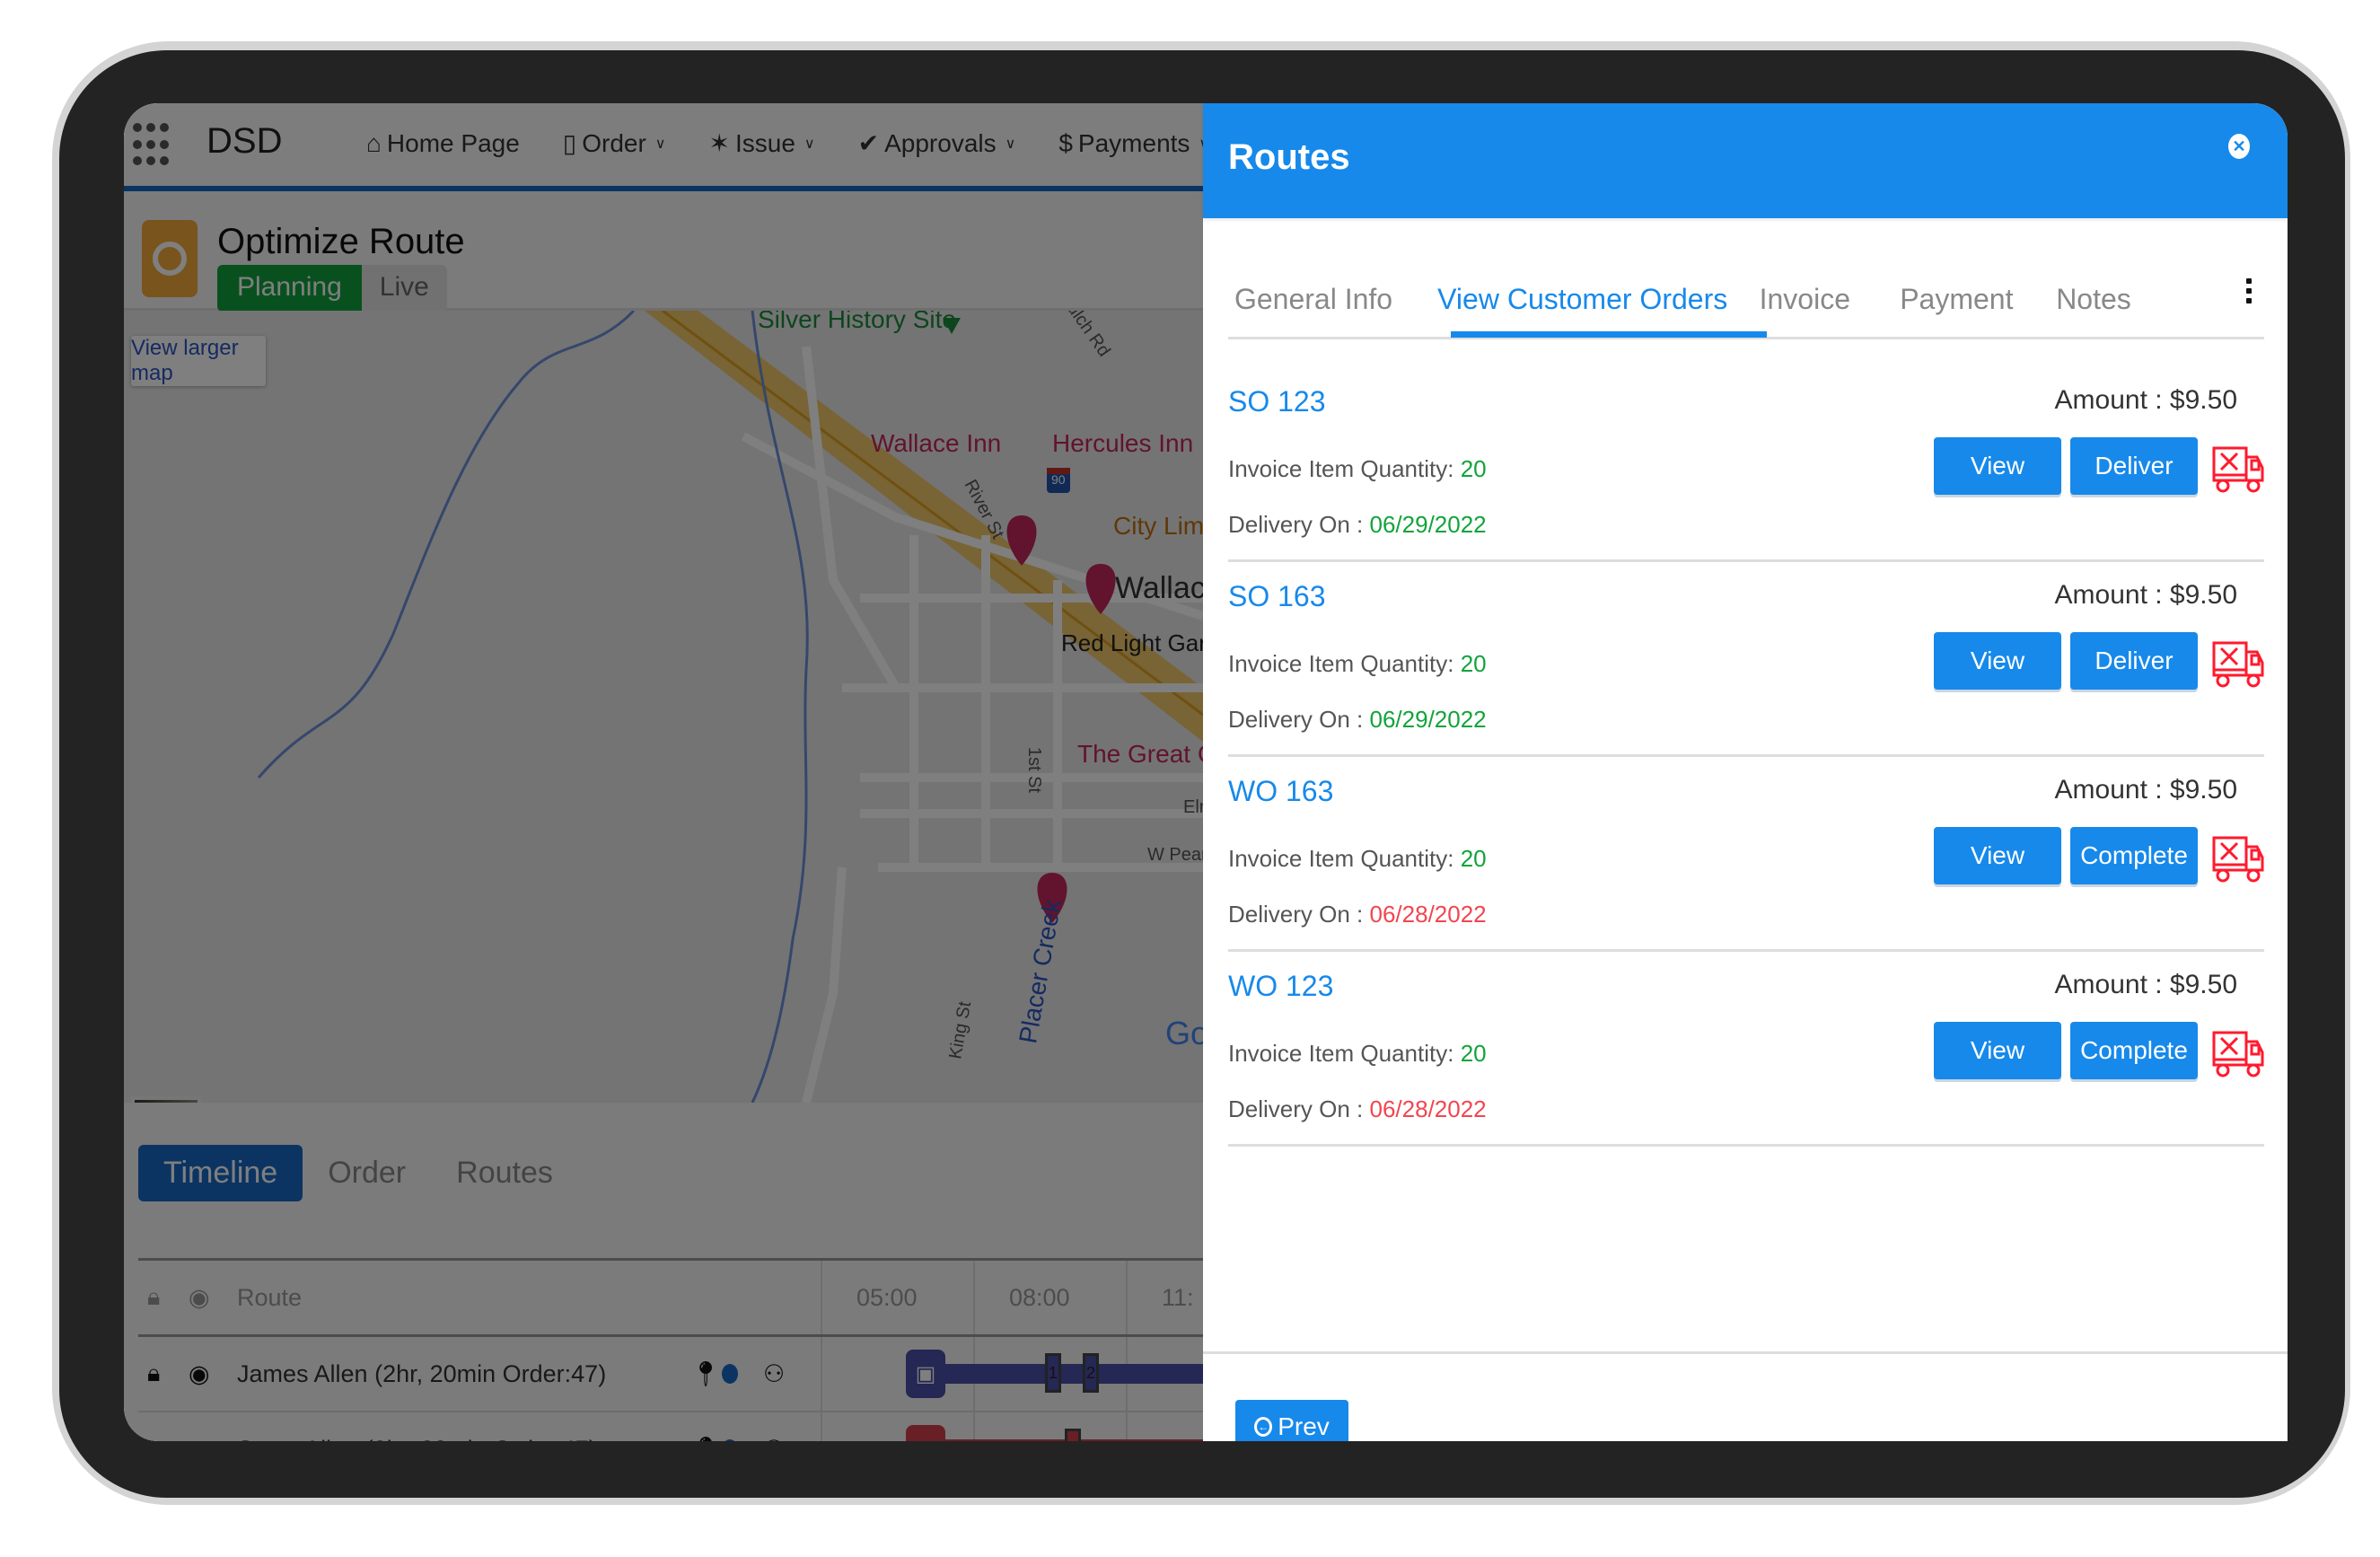 This screenshot has height=1557, width=2380. Describe the element at coordinates (1313, 306) in the screenshot. I see `tab-general-info: General Info` at that location.